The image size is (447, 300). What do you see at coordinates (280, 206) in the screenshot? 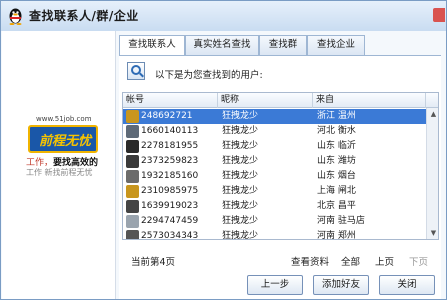
I see `table-row: 1639919023 狂拽龙少 北京 昌平` at bounding box center [280, 206].